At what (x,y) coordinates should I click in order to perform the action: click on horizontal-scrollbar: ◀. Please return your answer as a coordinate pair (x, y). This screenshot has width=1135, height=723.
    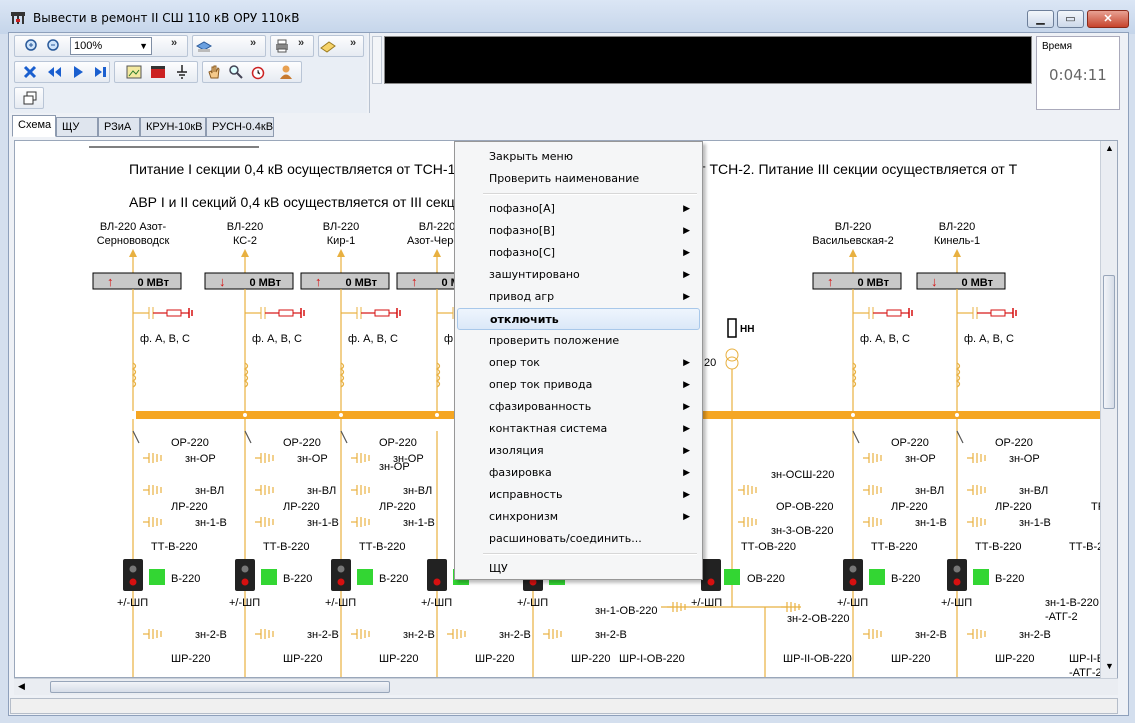
    Looking at the image, I should click on (566, 686).